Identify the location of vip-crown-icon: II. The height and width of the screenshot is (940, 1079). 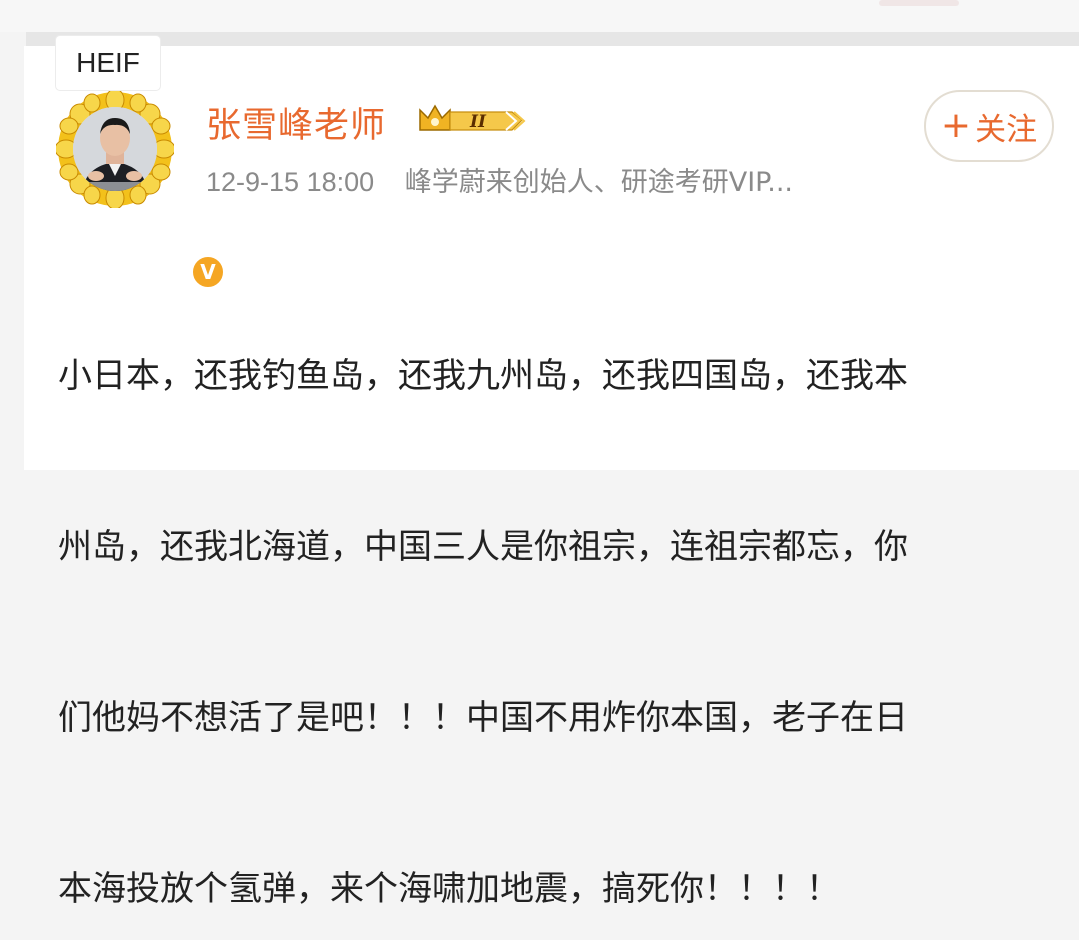
(472, 118).